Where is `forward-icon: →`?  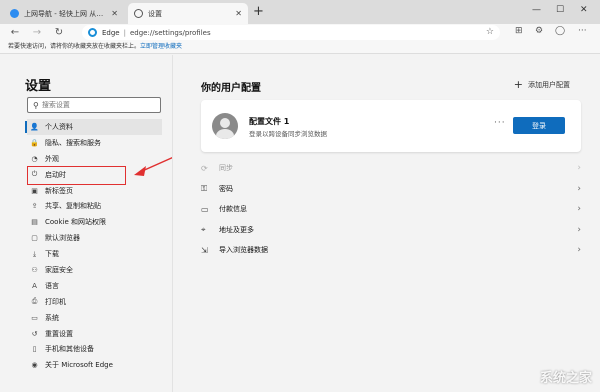 forward-icon: → is located at coordinates (37, 32).